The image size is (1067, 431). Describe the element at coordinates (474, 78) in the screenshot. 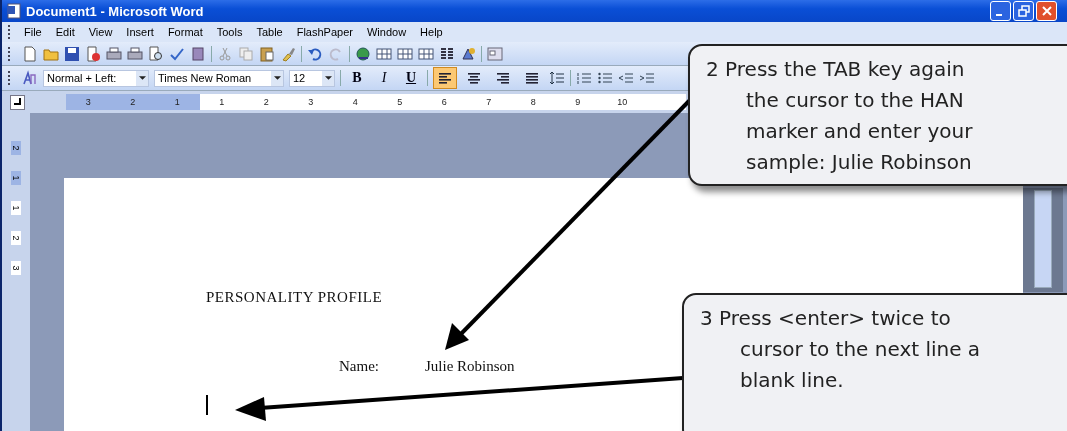

I see `align-center-icon` at that location.